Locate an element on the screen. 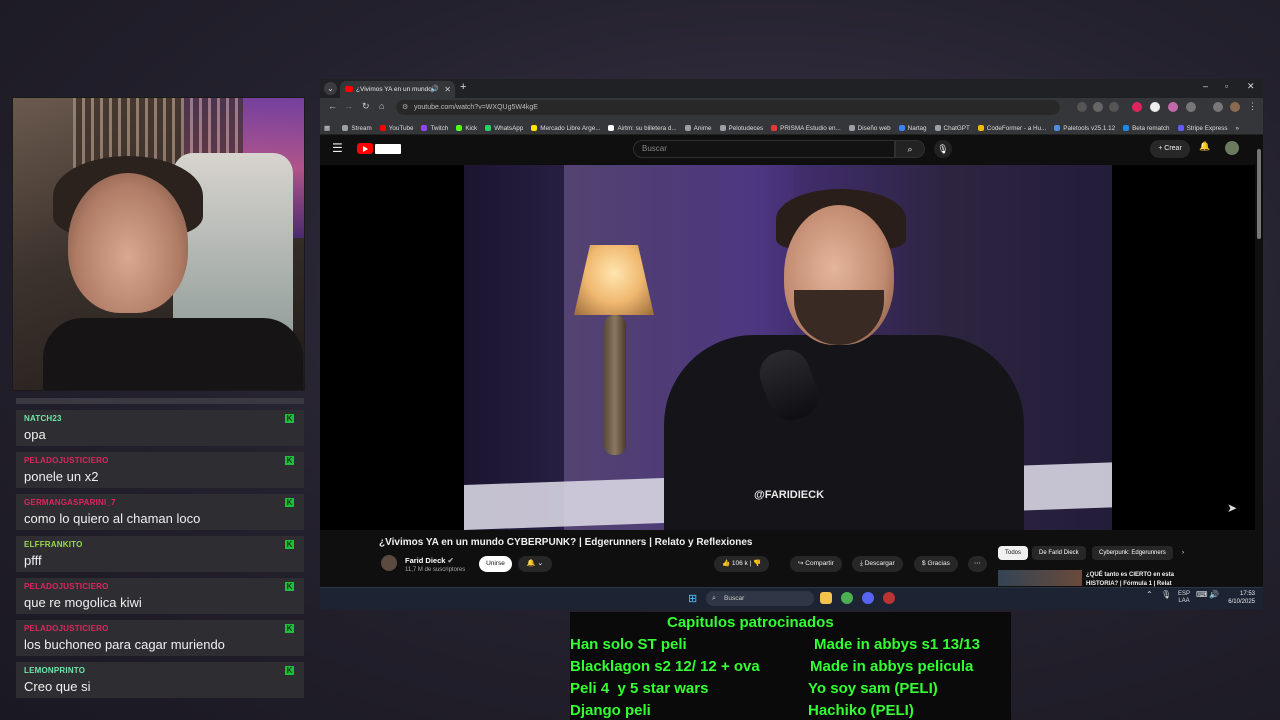 This screenshot has width=1280, height=720. bookmark-item: Stream is located at coordinates (357, 127).